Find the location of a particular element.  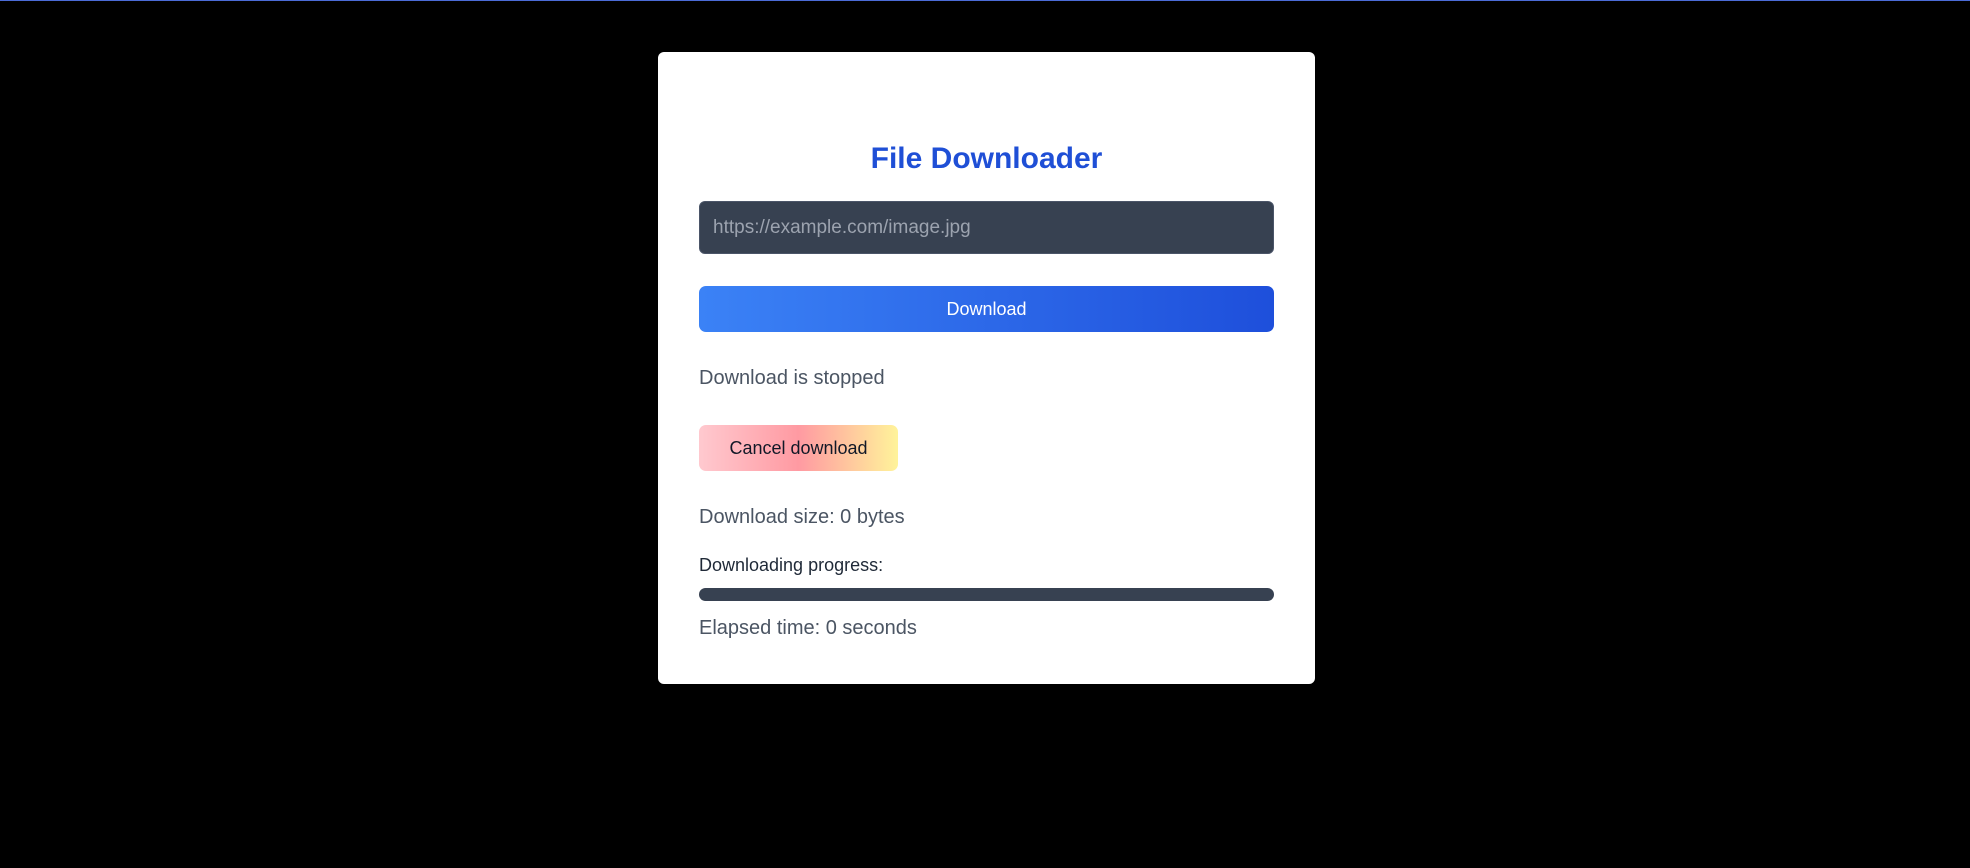

progress-label: Downloading progress: is located at coordinates (791, 565).